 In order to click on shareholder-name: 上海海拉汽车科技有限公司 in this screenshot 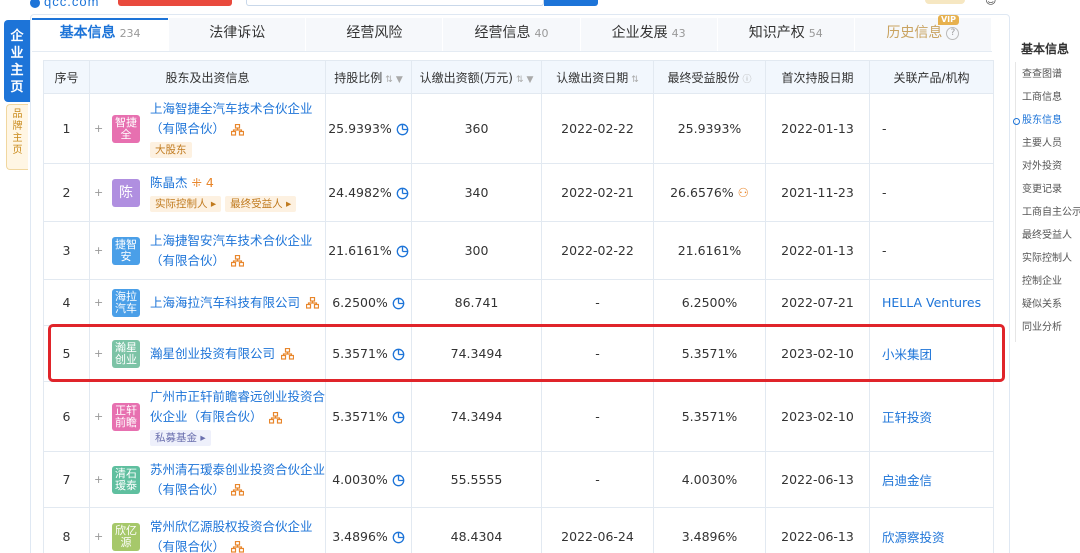, I will do `click(225, 302)`.